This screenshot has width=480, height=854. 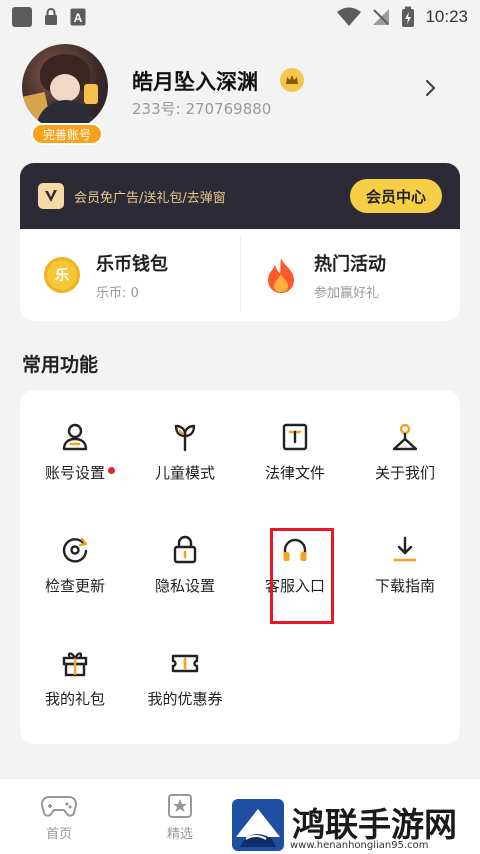 I want to click on wallet-activity-card: 乐 乐币钱包 乐币: 0 热门活动 参加赢好礼, so click(x=240, y=275).